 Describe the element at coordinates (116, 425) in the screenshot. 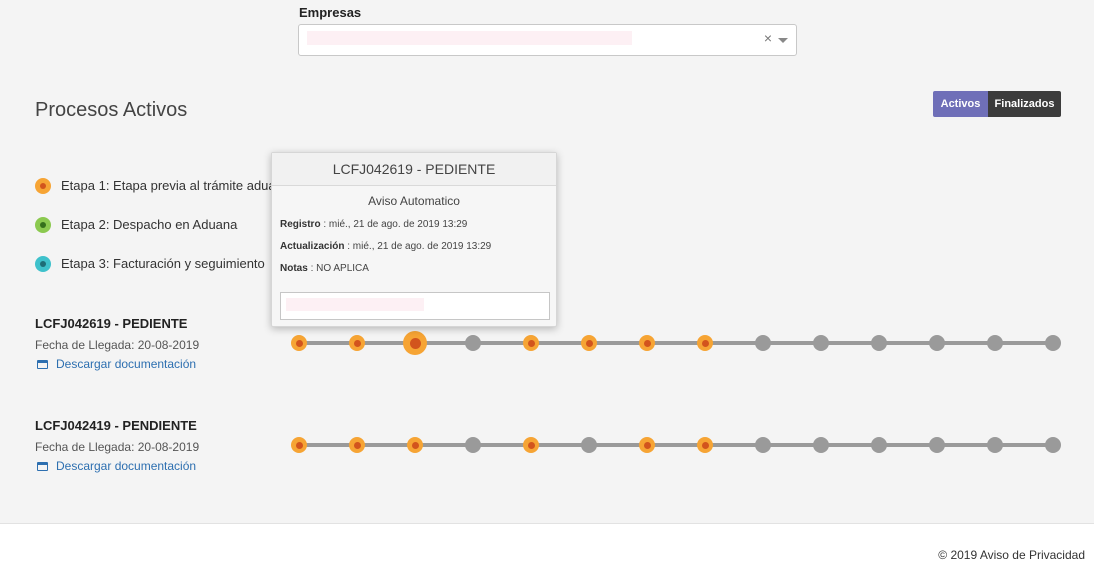

I see `process-code: LCFJ042419 - PENDIENTE` at that location.